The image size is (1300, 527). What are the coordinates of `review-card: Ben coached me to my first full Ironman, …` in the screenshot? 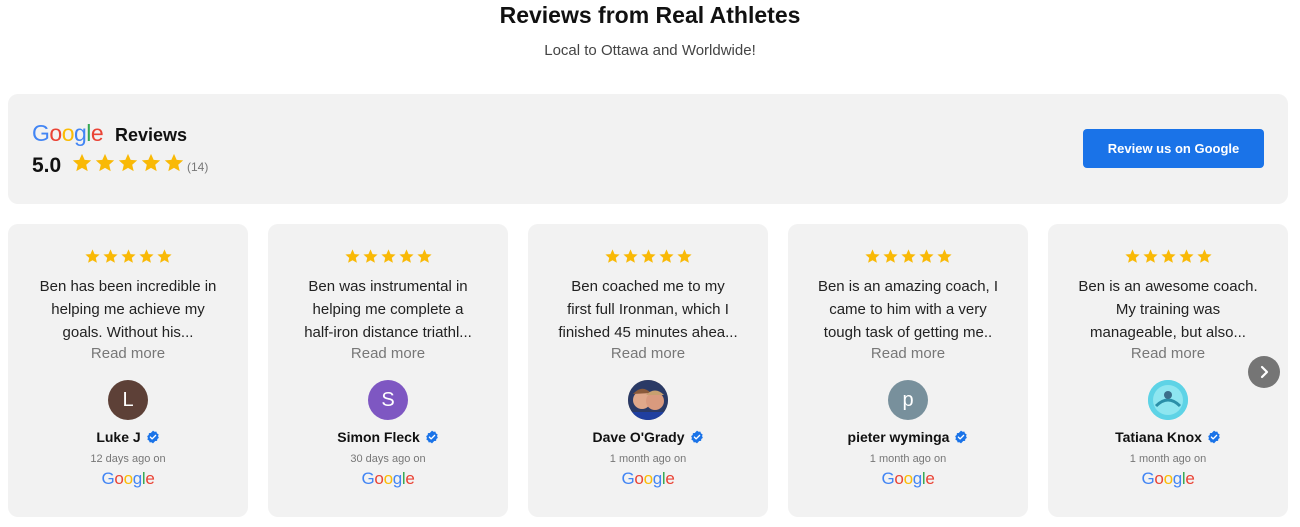 It's located at (648, 370).